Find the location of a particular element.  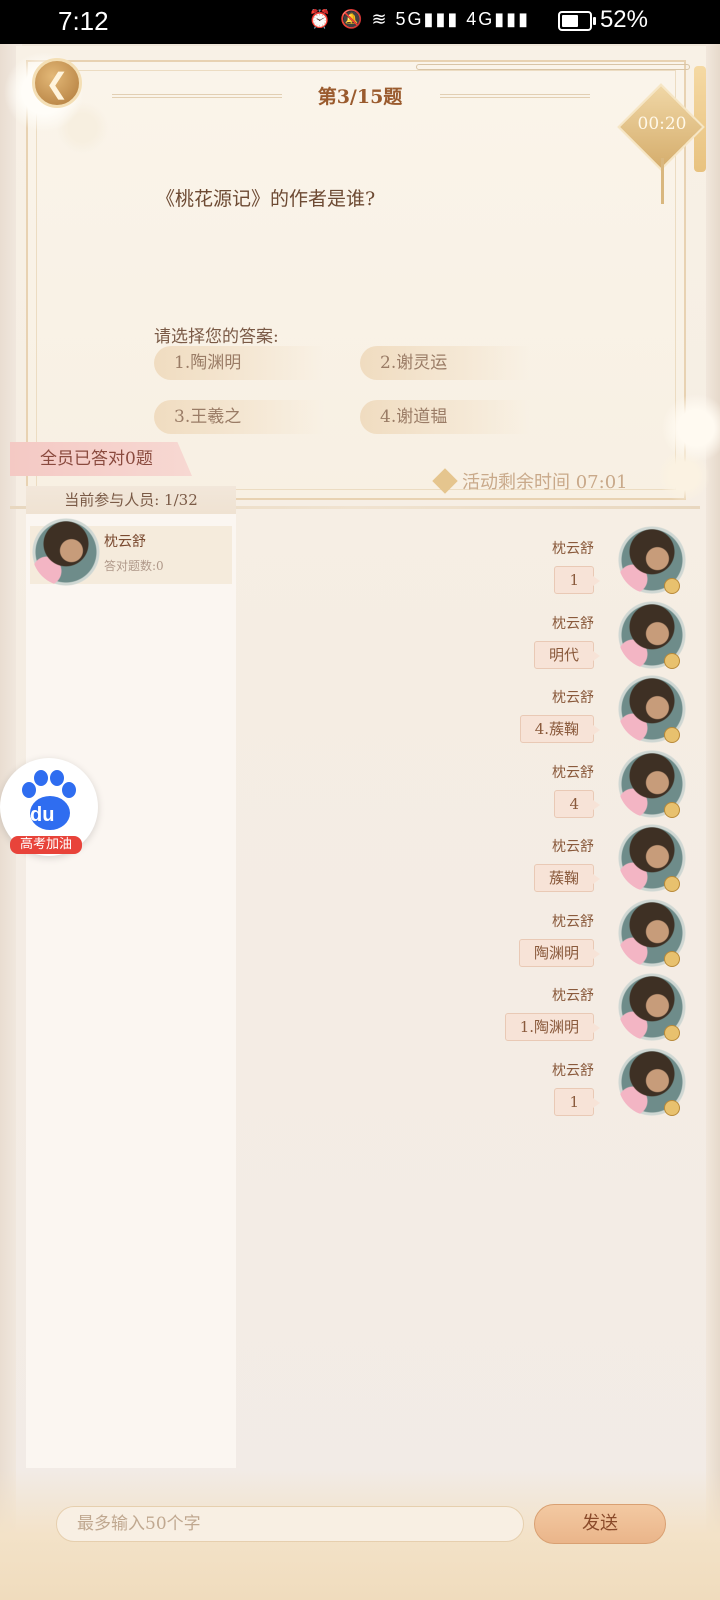

baidu-floating-button: du 高考加油 is located at coordinates (49, 807).